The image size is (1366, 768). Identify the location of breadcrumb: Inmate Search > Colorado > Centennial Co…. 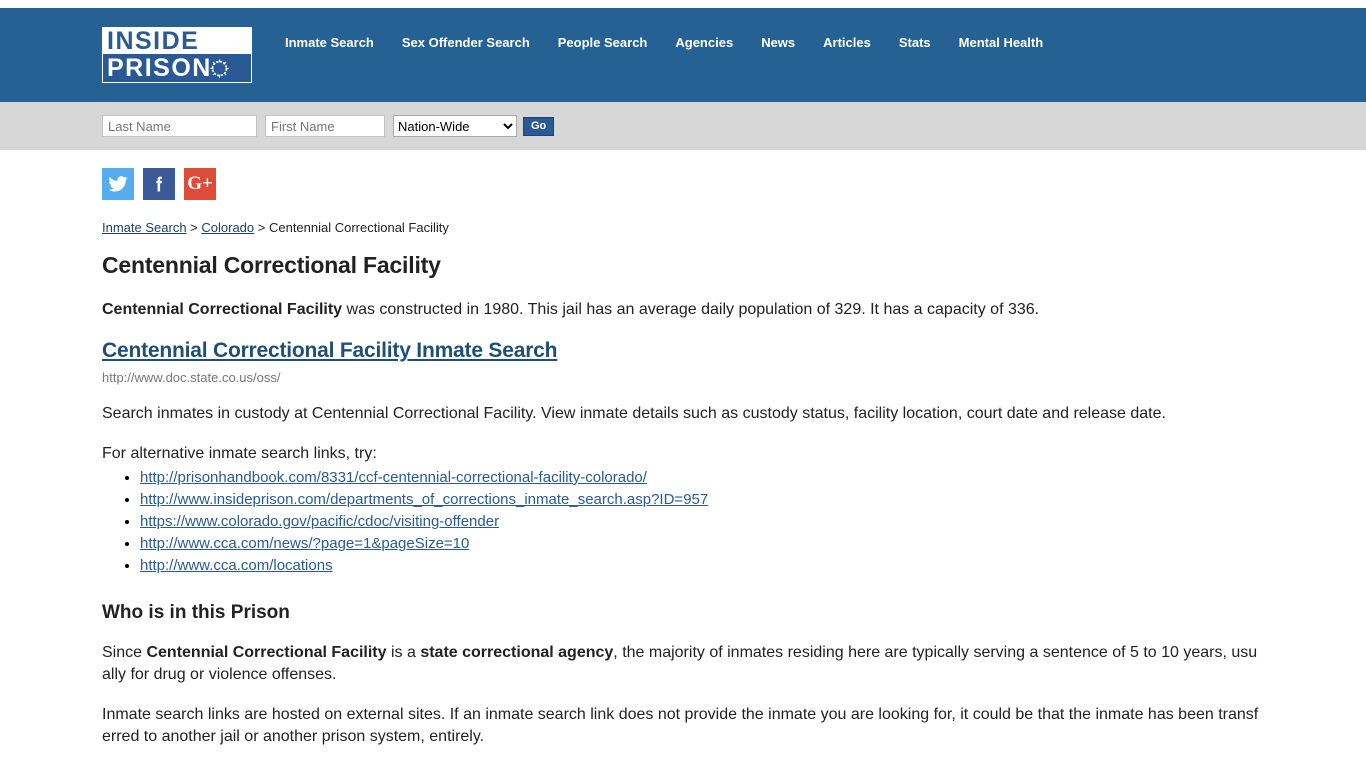
(682, 227).